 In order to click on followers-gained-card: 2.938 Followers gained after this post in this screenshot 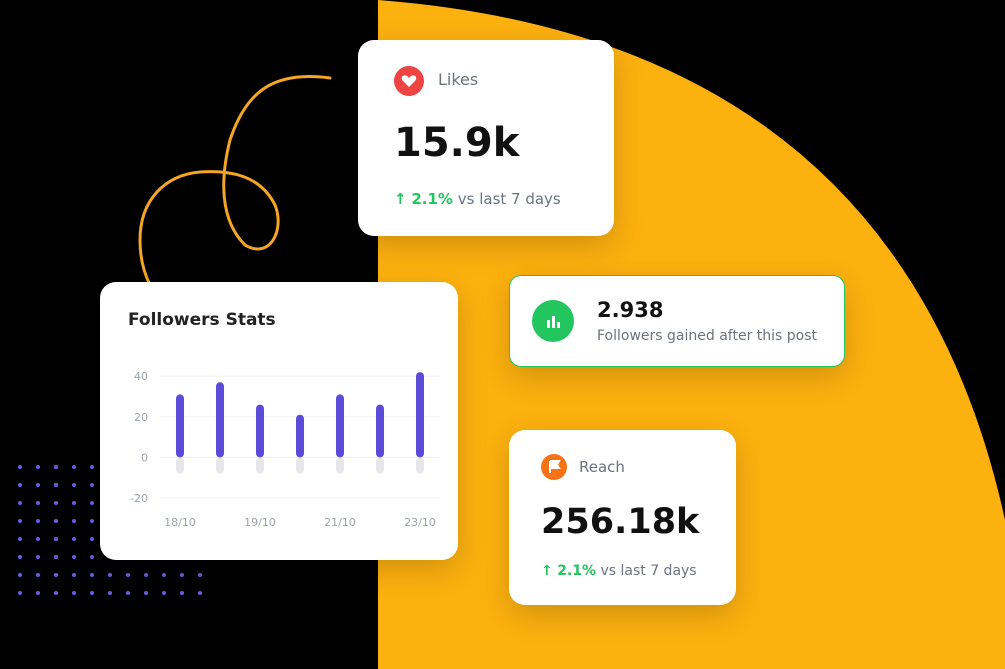, I will do `click(677, 321)`.